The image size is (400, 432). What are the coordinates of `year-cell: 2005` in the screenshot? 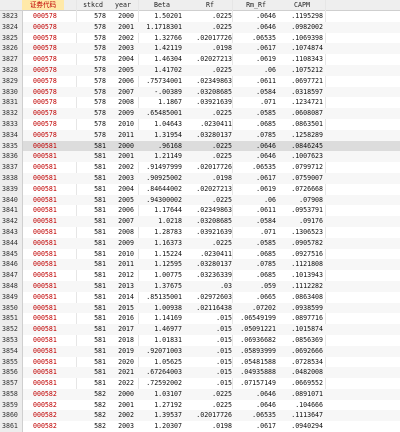 It's located at (121, 70).